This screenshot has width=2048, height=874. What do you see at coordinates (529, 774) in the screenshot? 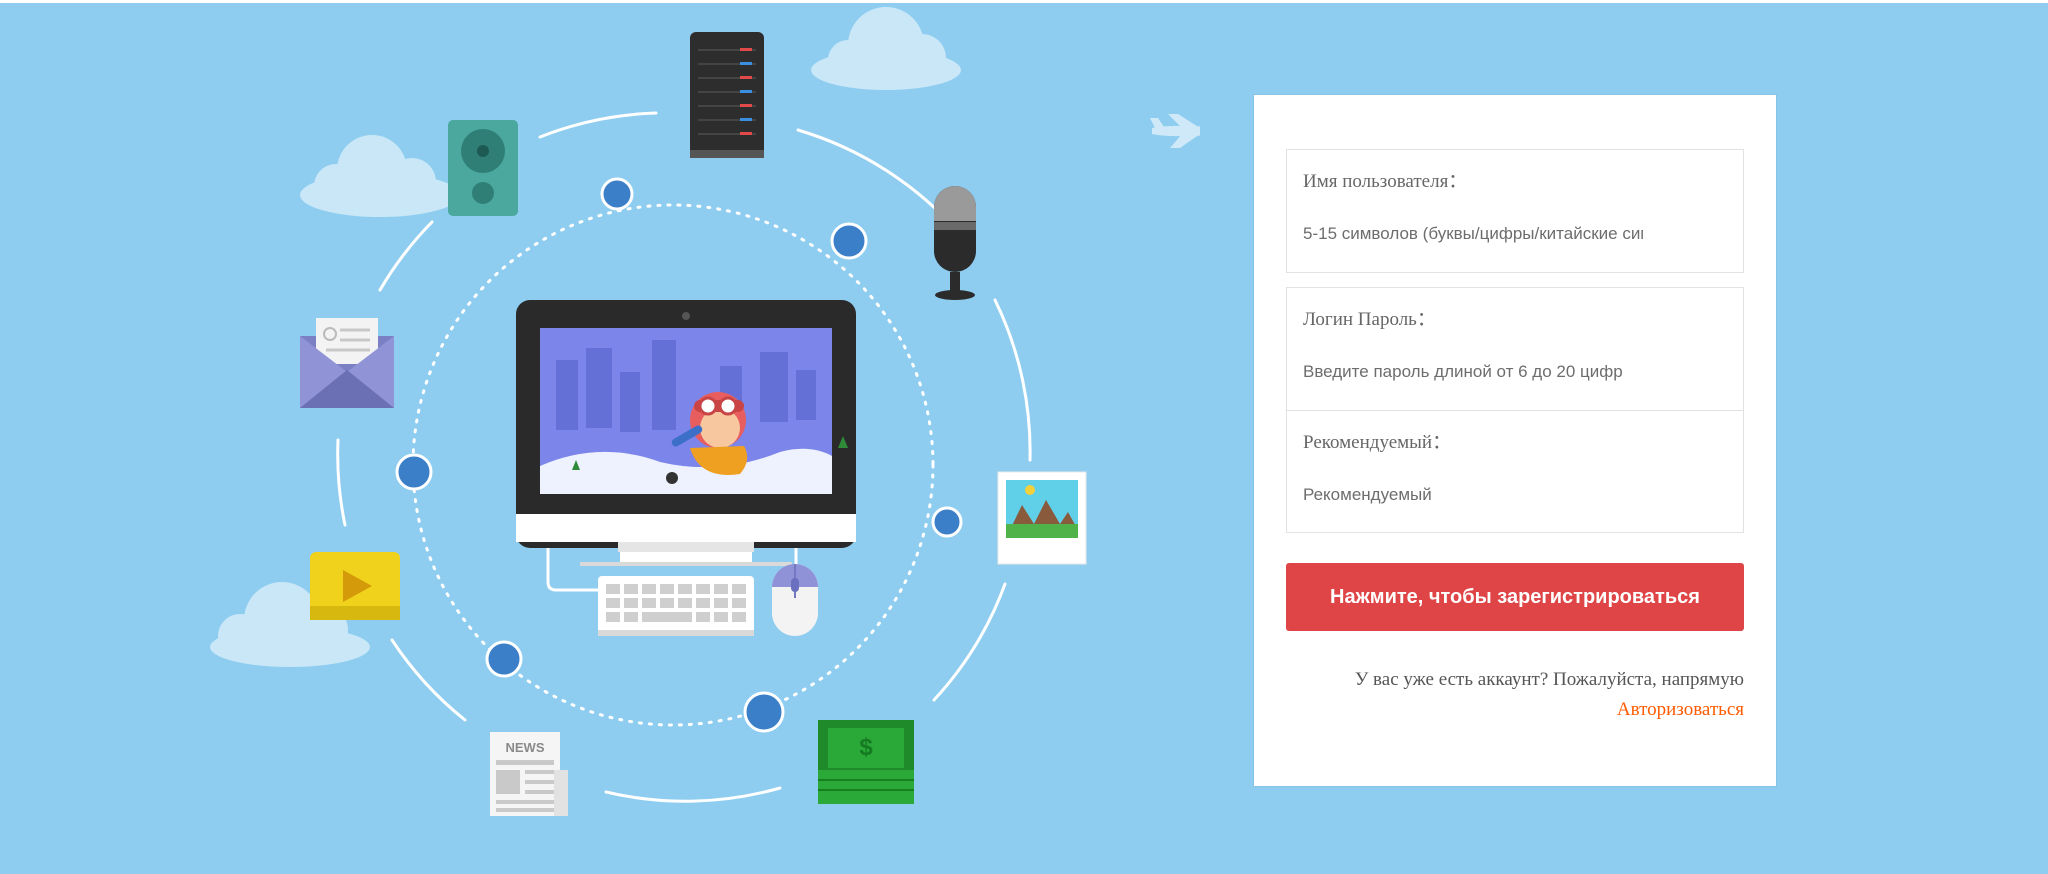
I see `newspaper-icon: NEWS` at bounding box center [529, 774].